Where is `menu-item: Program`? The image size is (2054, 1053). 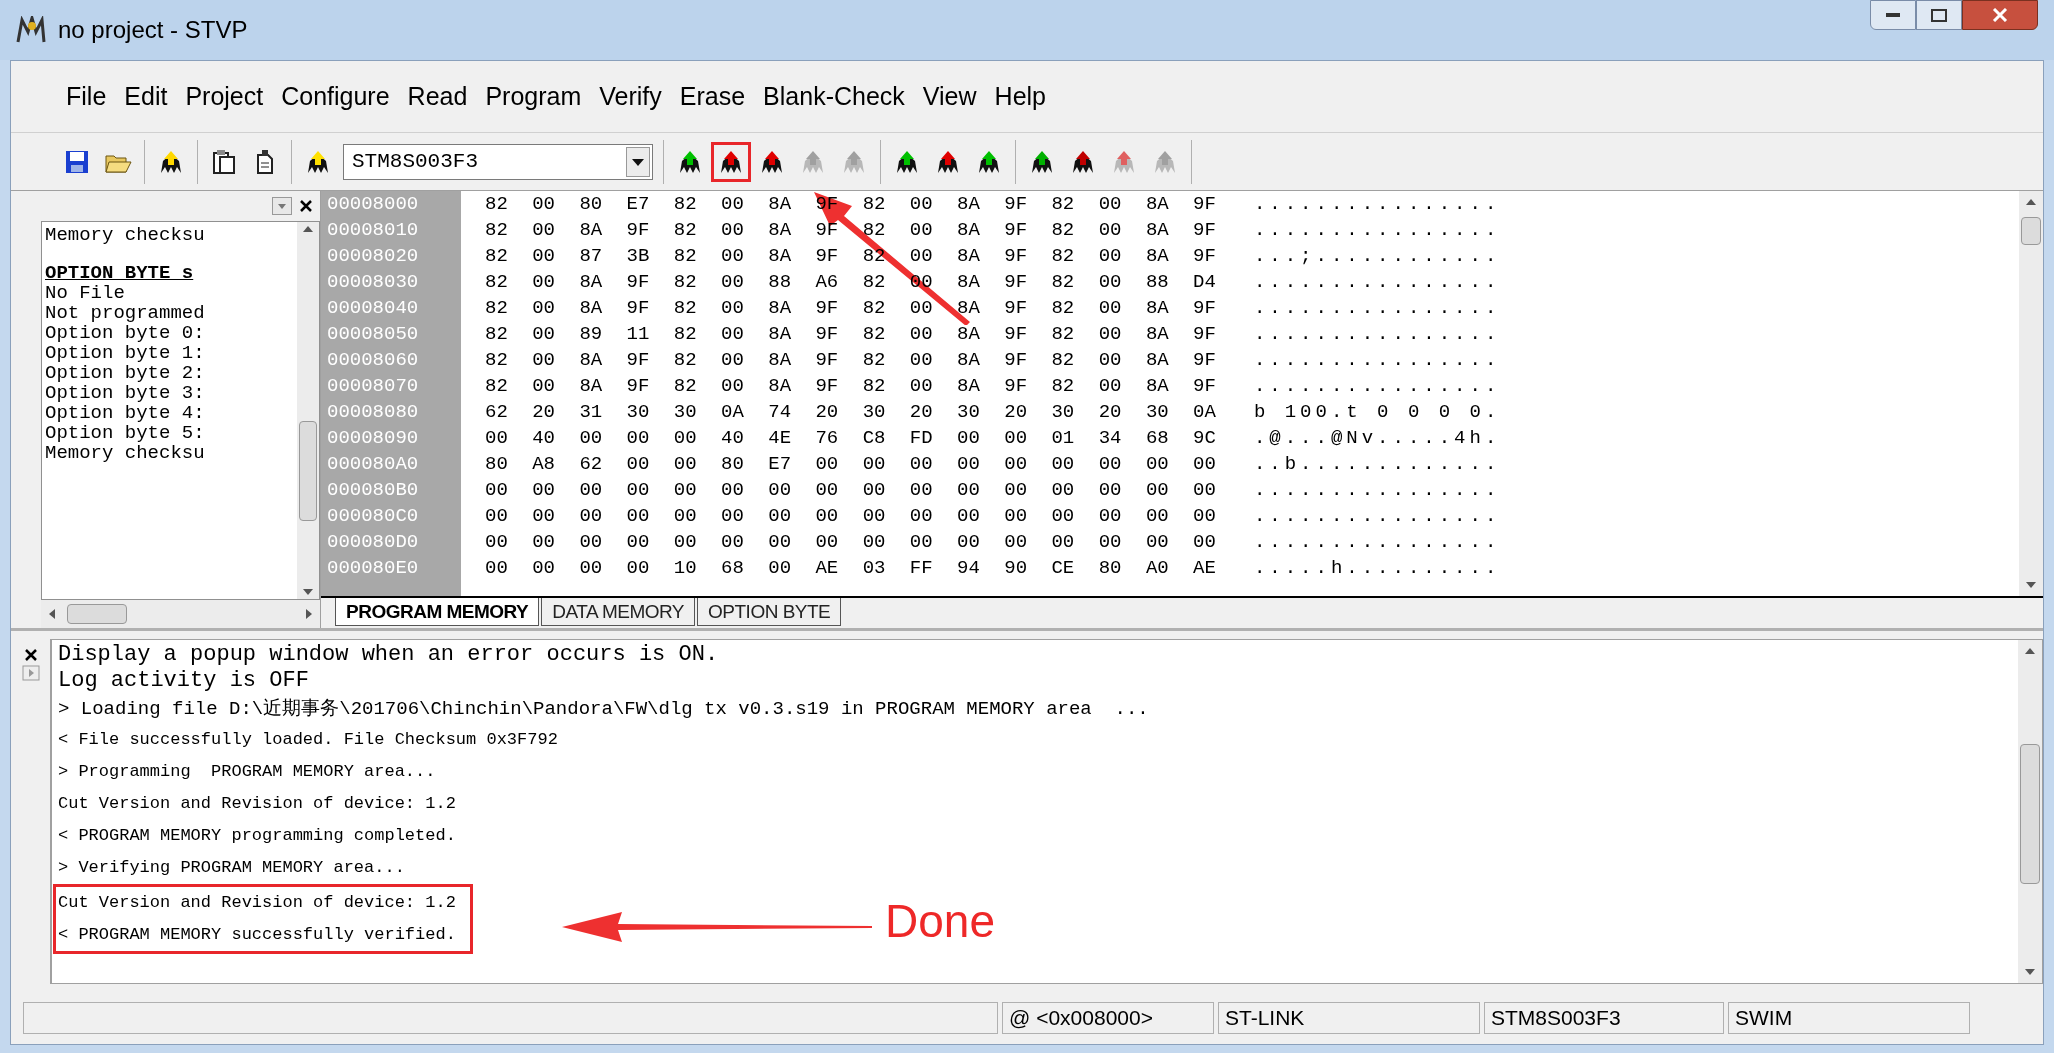 menu-item: Program is located at coordinates (533, 96).